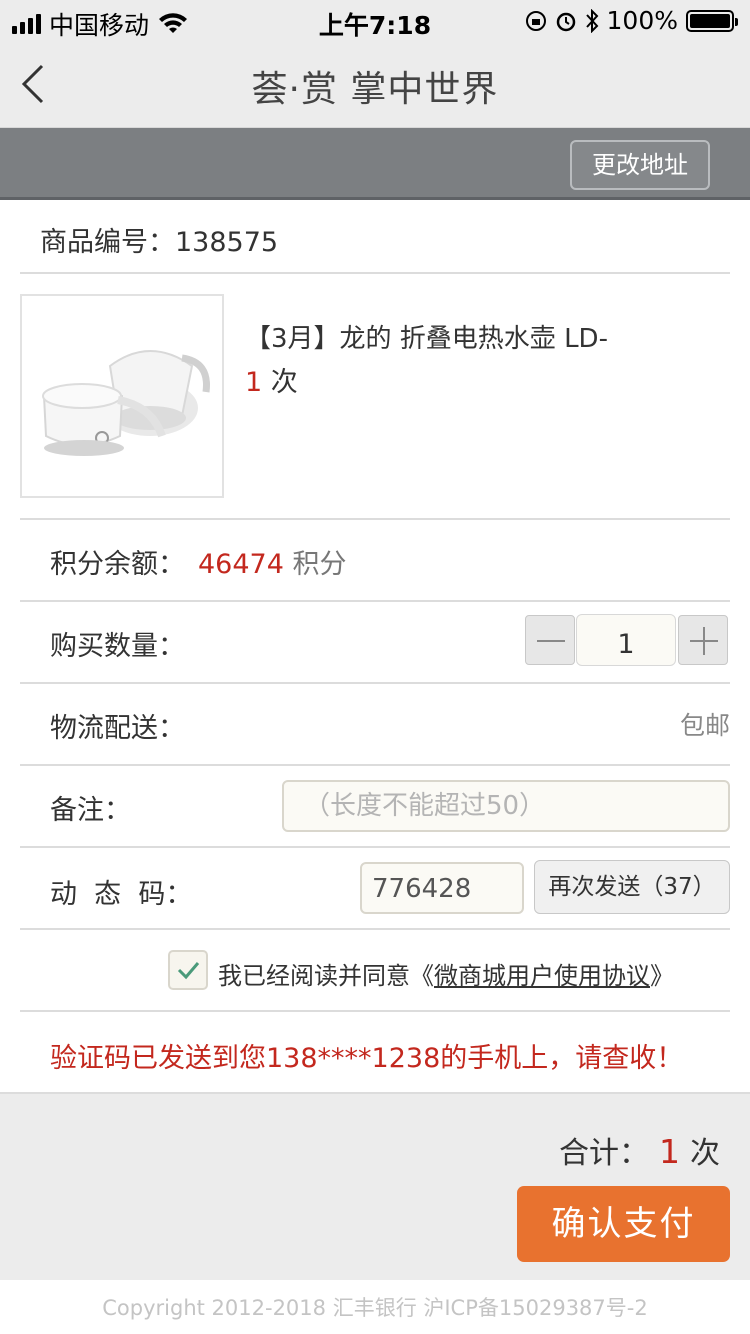 The image size is (750, 1334). What do you see at coordinates (604, 1153) in the screenshot?
I see `total-label: 合计：` at bounding box center [604, 1153].